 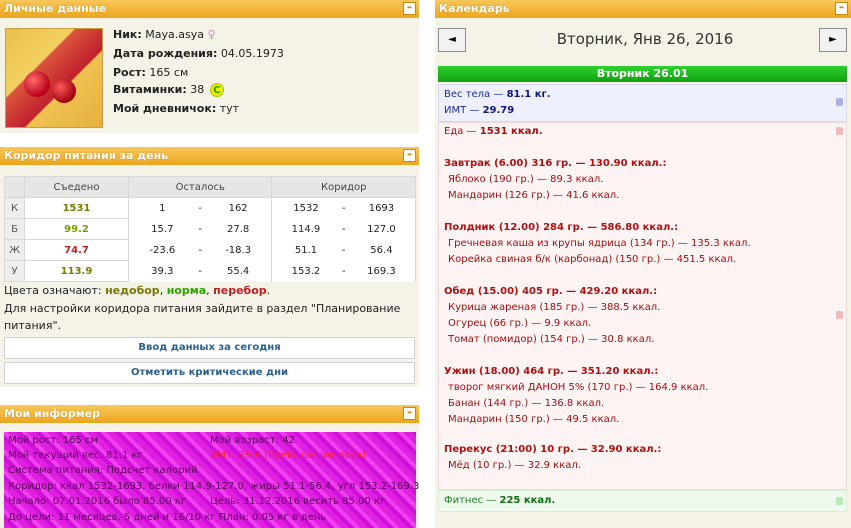 I want to click on meal-item: Огурец (66 гр.) — 9.9 ккал., so click(x=520, y=323).